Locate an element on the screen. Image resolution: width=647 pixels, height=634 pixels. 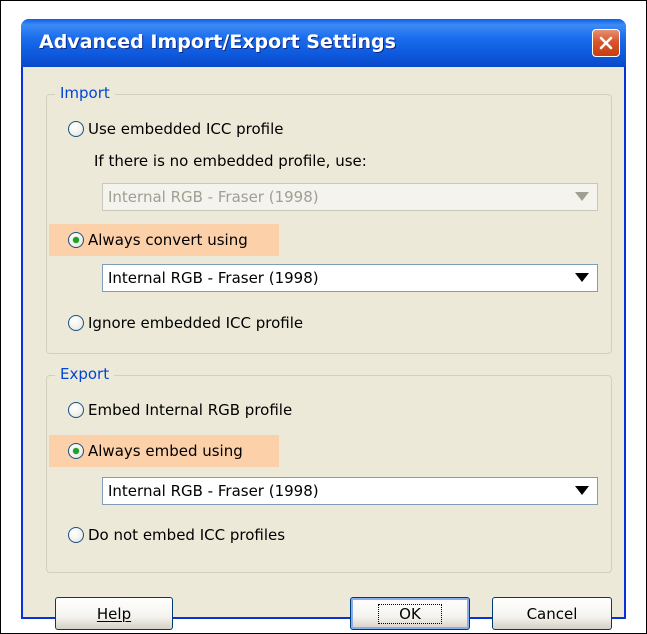
dialog-title: Advanced Import/Export Settings is located at coordinates (217, 42).